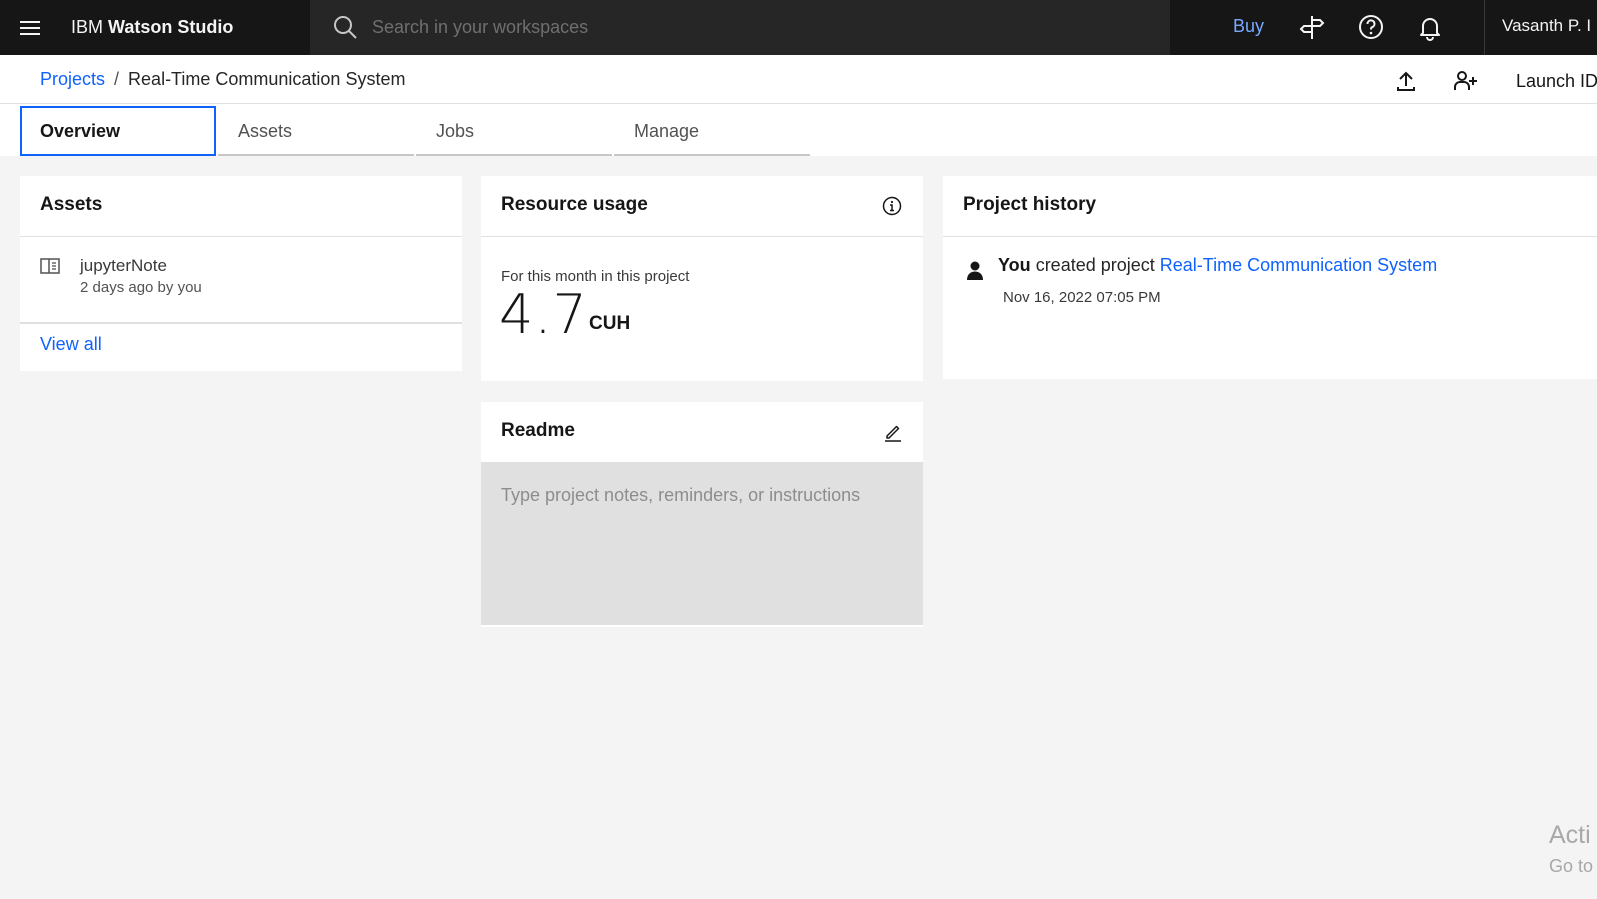 Image resolution: width=1597 pixels, height=899 pixels. Describe the element at coordinates (1570, 835) in the screenshot. I see `watermark-line1: Acti` at that location.